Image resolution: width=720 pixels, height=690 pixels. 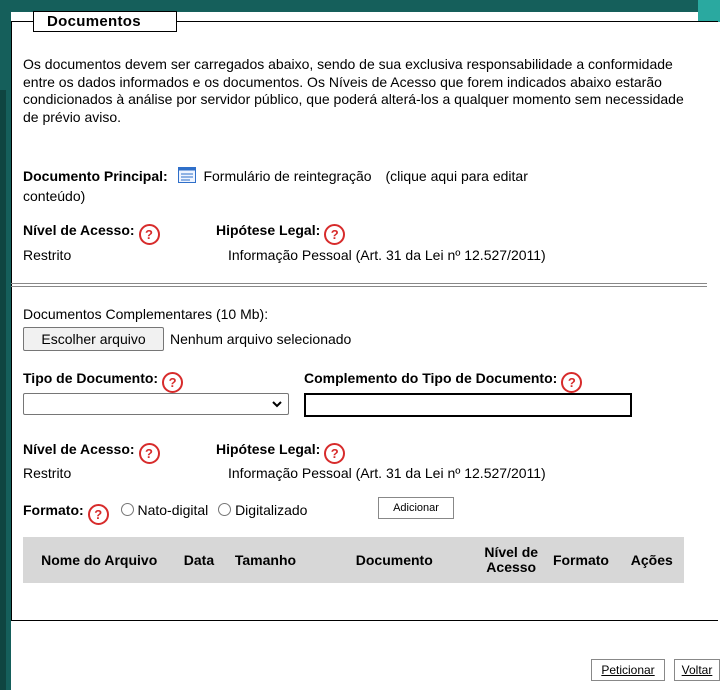 What do you see at coordinates (156, 404) in the screenshot?
I see `tipo-documento-select` at bounding box center [156, 404].